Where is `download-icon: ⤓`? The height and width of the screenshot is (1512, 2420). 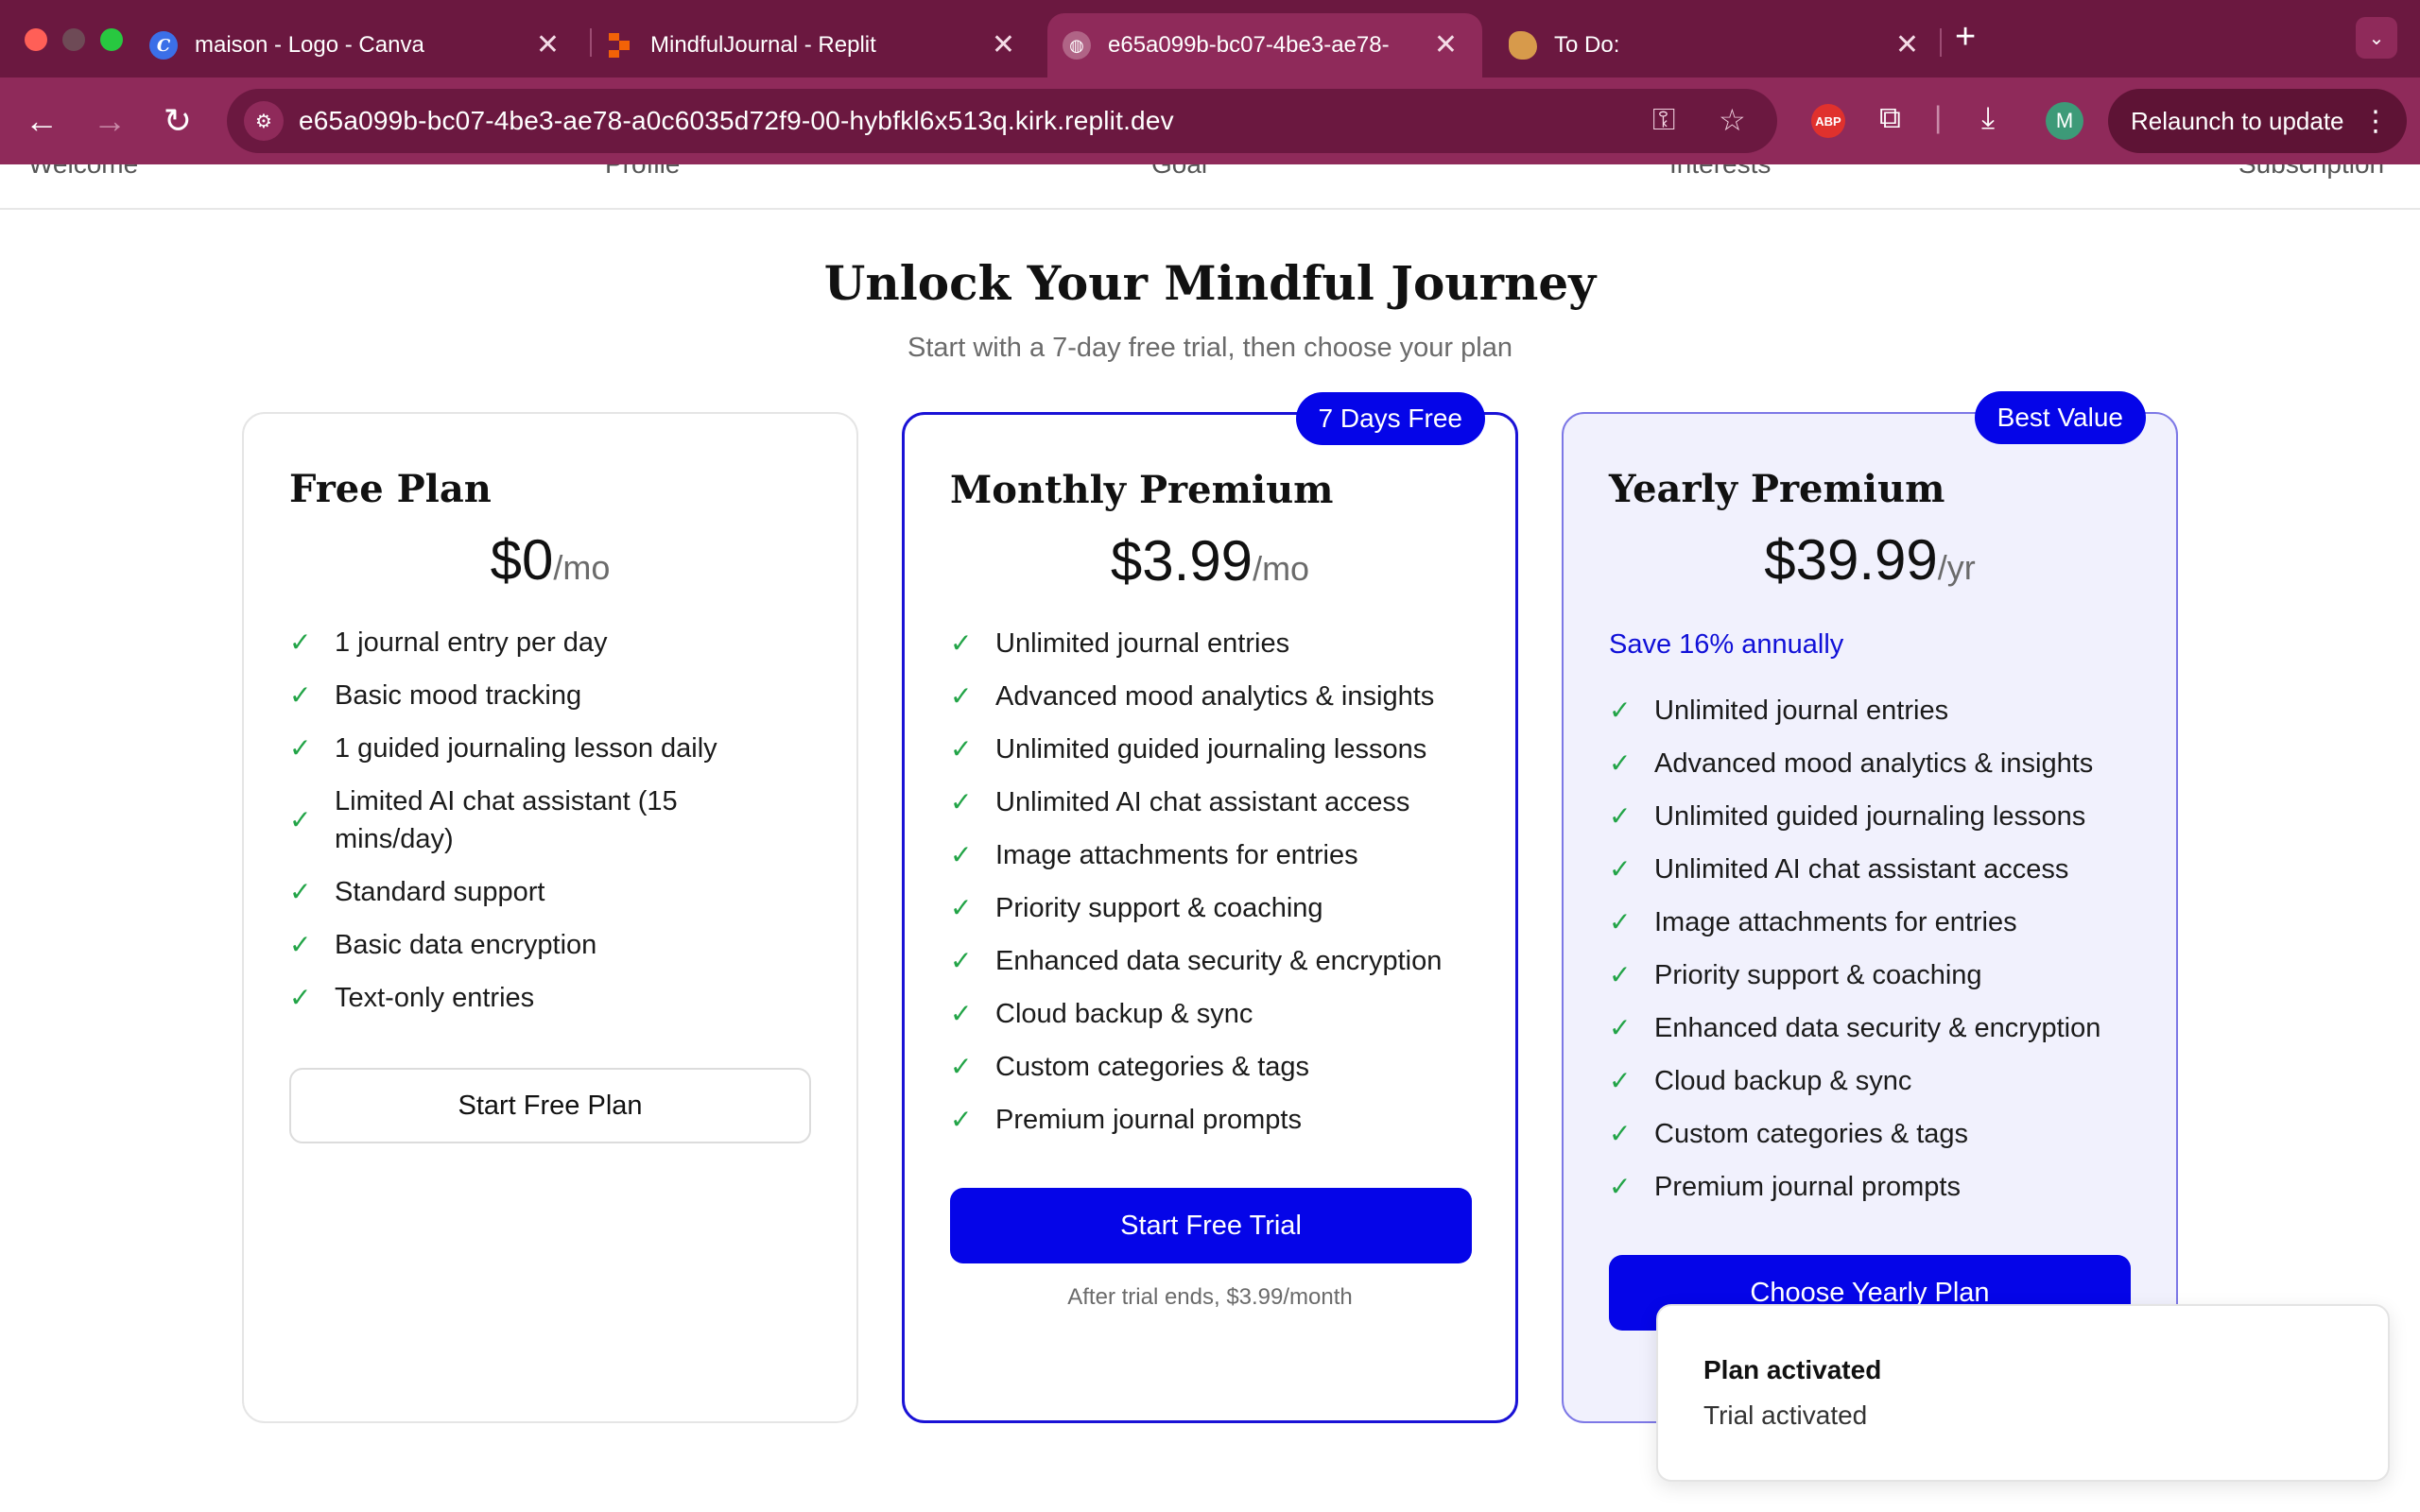
download-icon: ⤓ is located at coordinates (1988, 118).